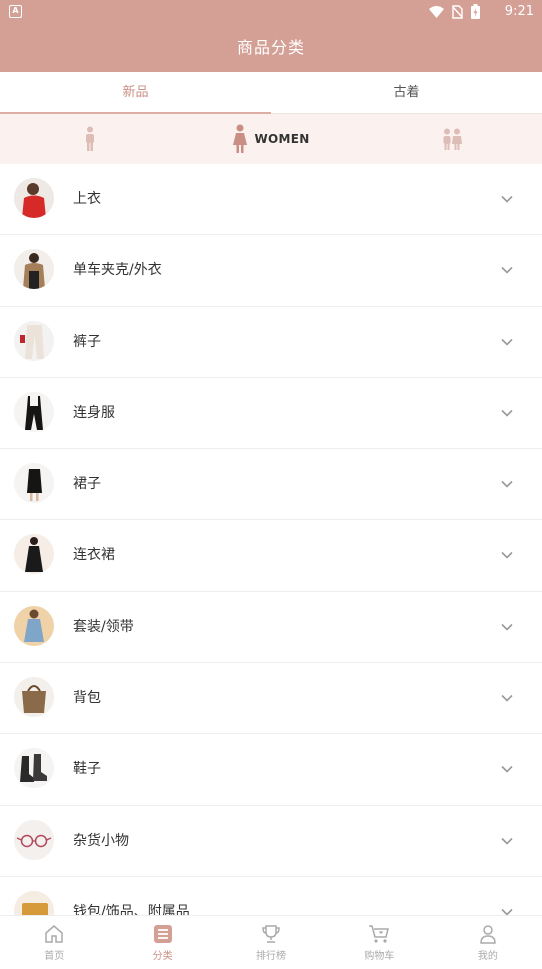  Describe the element at coordinates (34, 839) in the screenshot. I see `glasses-thumbnail` at that location.